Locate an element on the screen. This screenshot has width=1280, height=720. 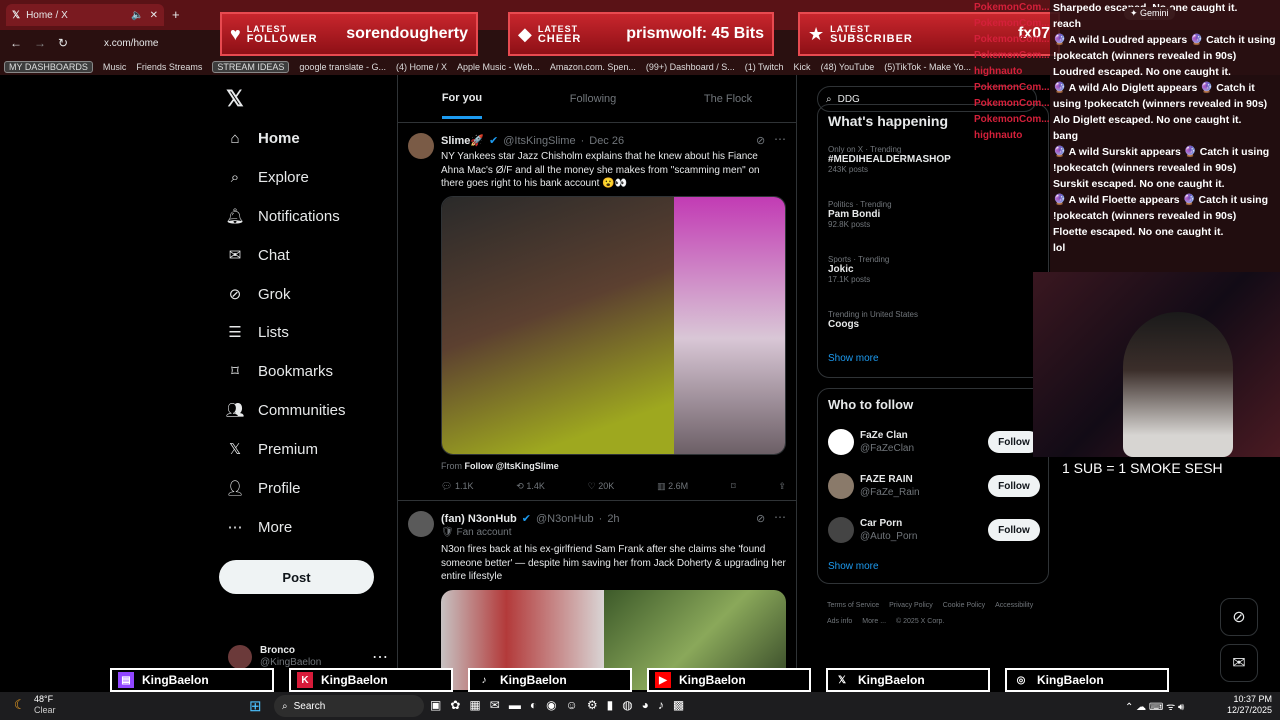
tab-for-you: For you is located at coordinates (462, 98).